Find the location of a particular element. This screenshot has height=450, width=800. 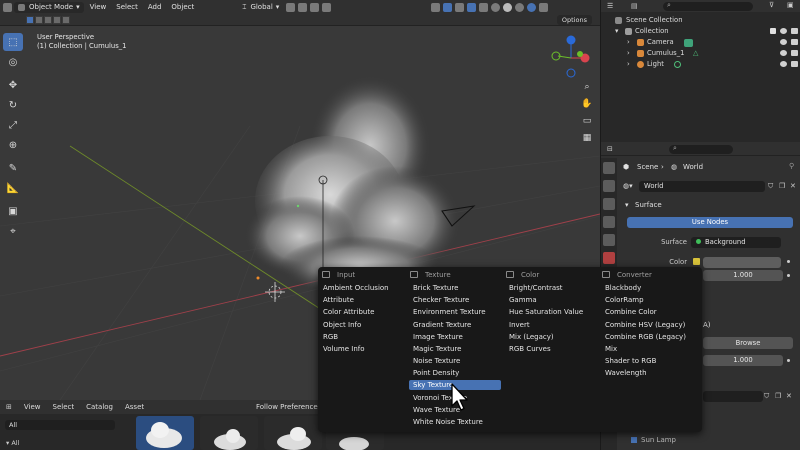

menu-item-rgb: RGB is located at coordinates (330, 337).